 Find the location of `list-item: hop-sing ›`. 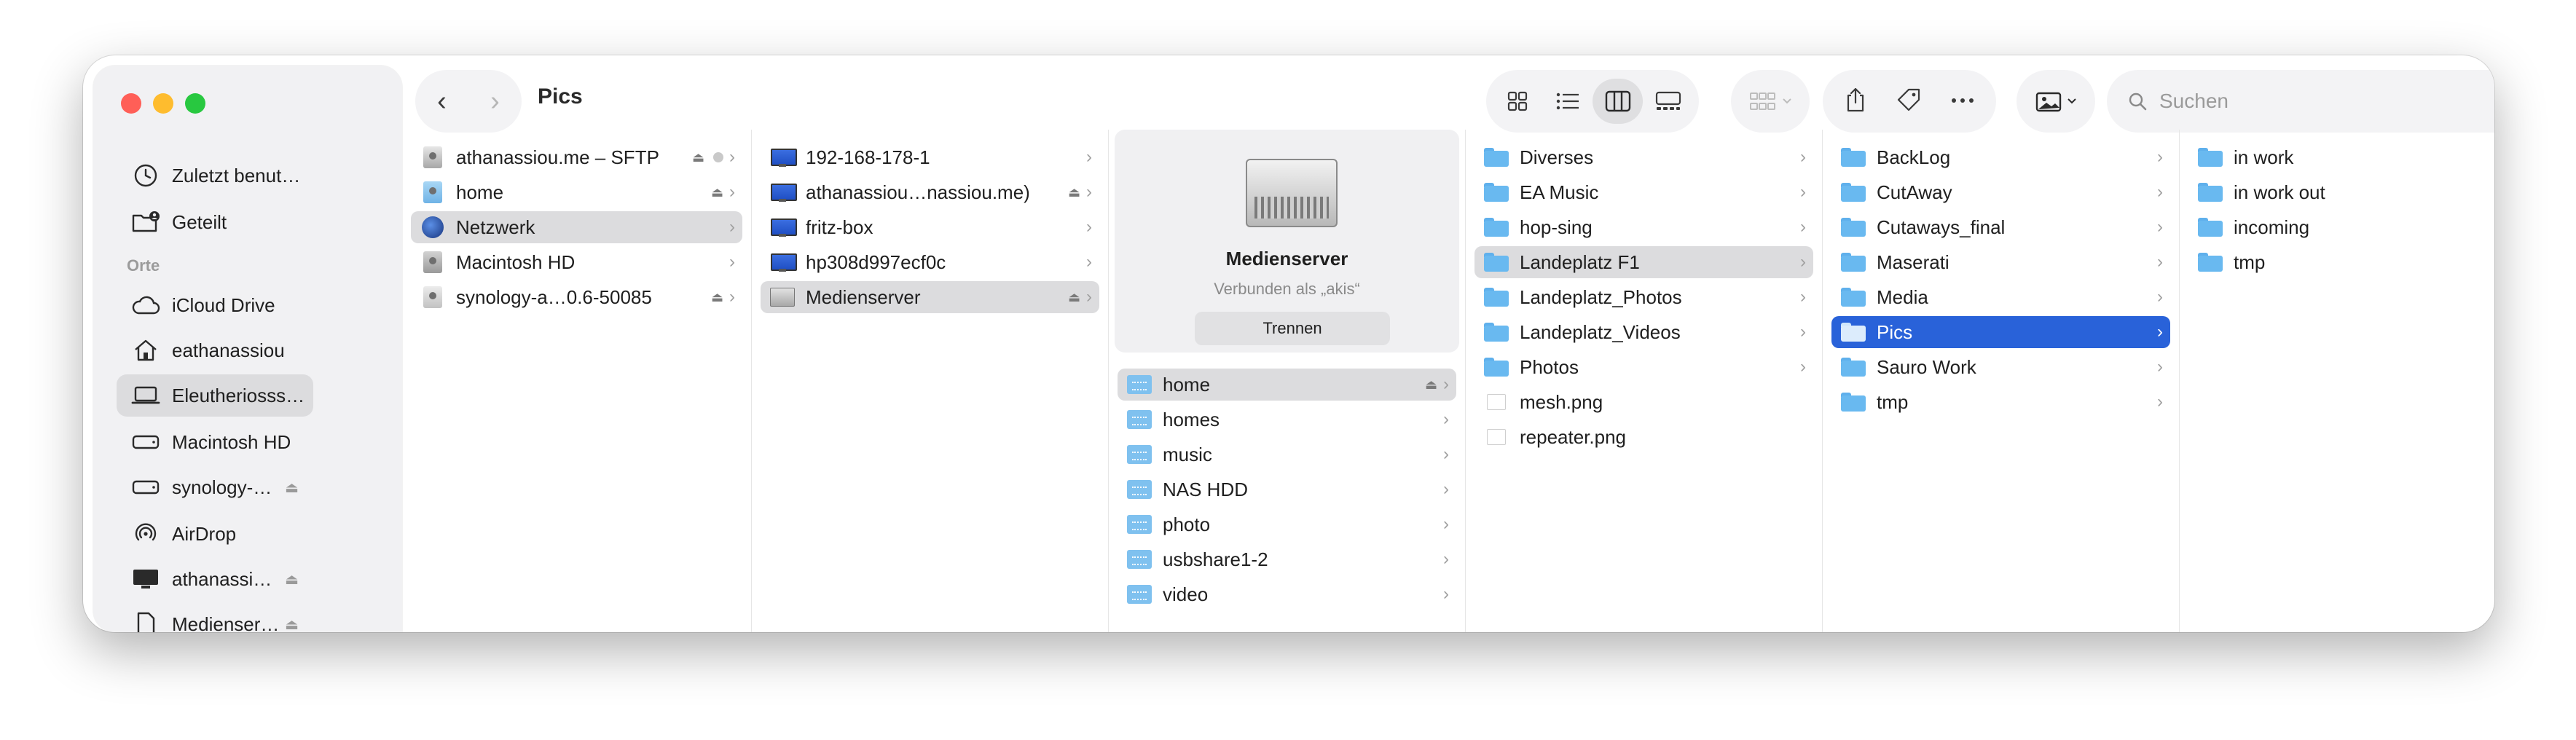

list-item: hop-sing › is located at coordinates (1643, 227).